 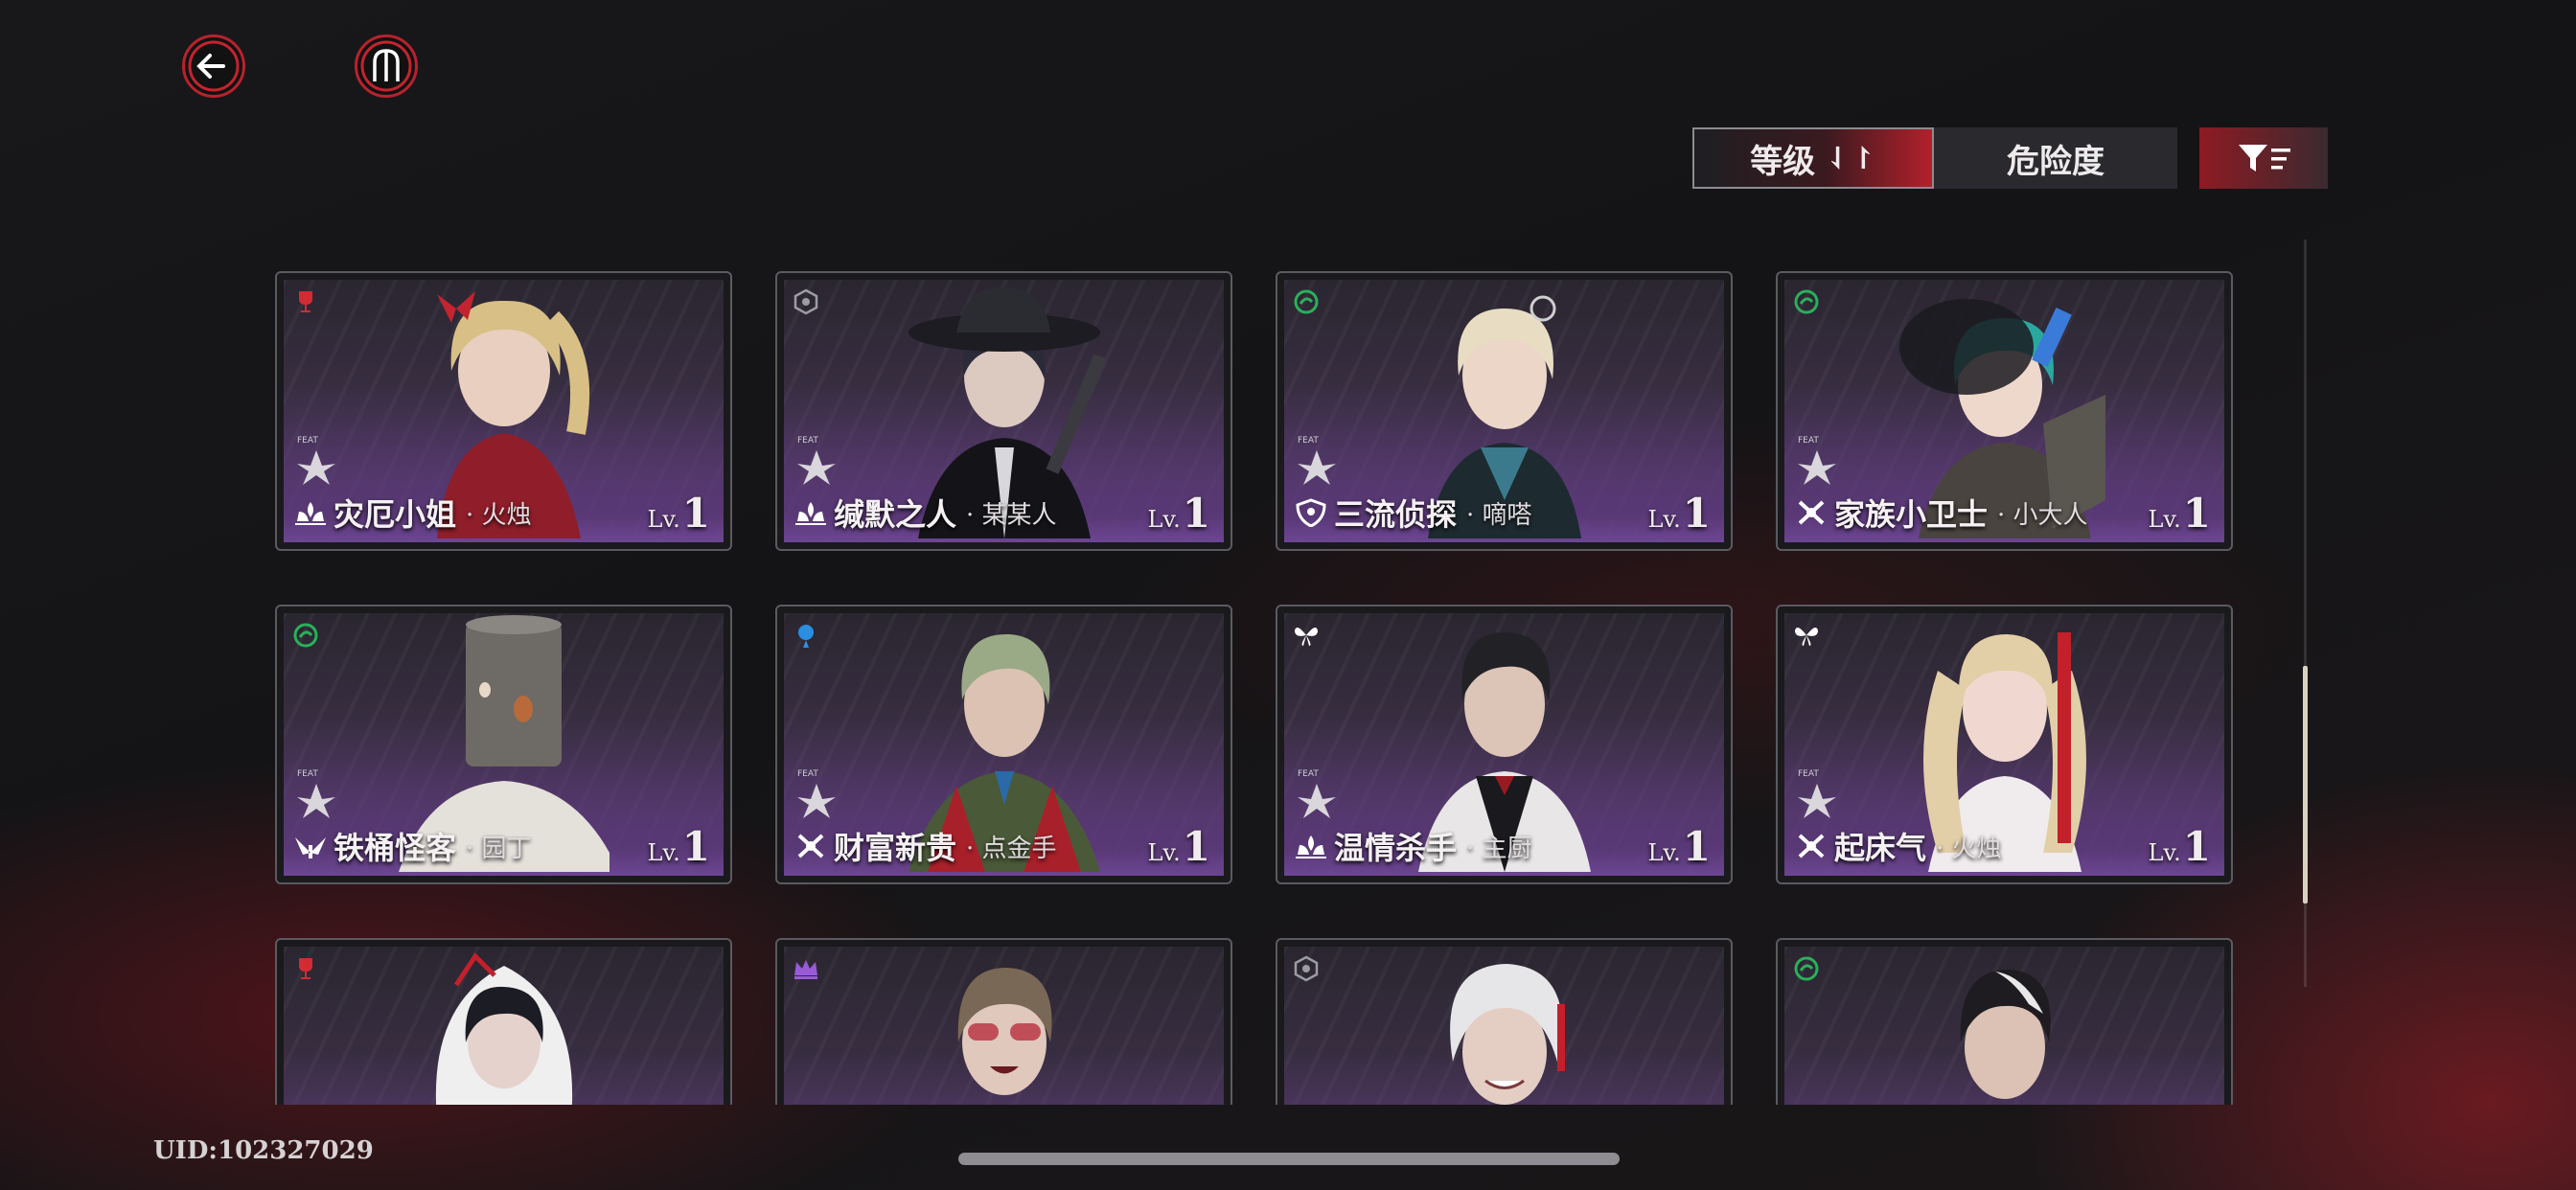 I want to click on card-art: FEAT 温情杀手 · 主厨 Lv.1, so click(x=1504, y=745).